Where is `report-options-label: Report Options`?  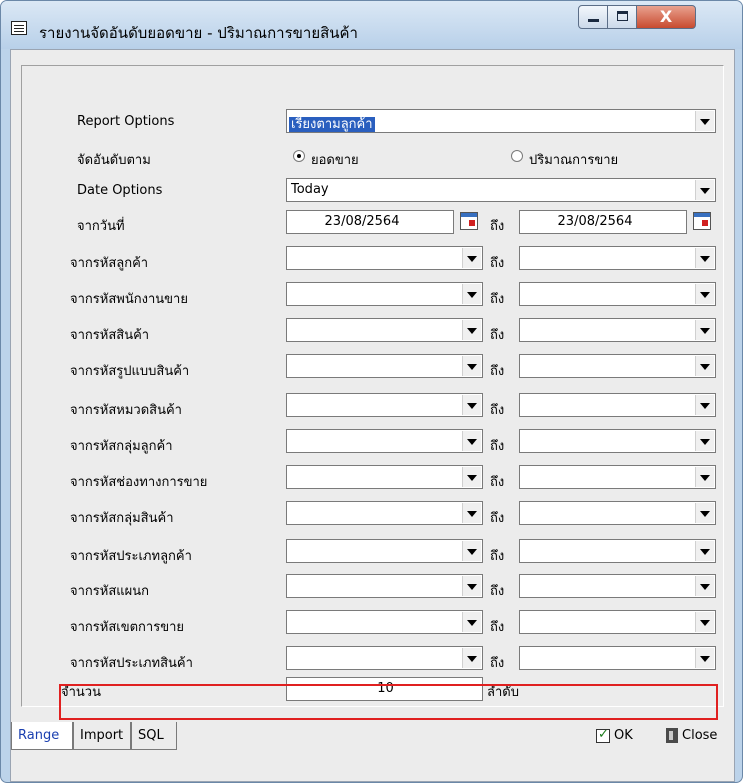 report-options-label: Report Options is located at coordinates (126, 121).